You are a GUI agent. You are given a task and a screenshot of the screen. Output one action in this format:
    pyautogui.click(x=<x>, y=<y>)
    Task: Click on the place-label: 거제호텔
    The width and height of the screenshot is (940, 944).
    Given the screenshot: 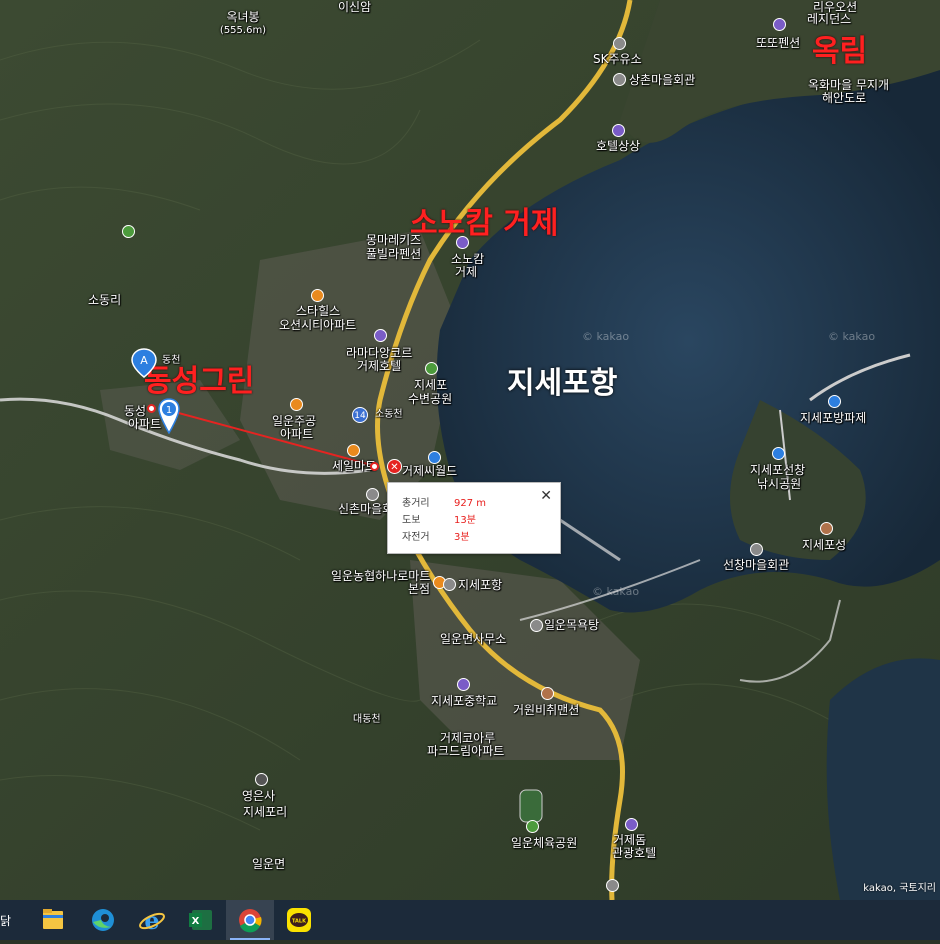 What is the action you would take?
    pyautogui.click(x=379, y=366)
    